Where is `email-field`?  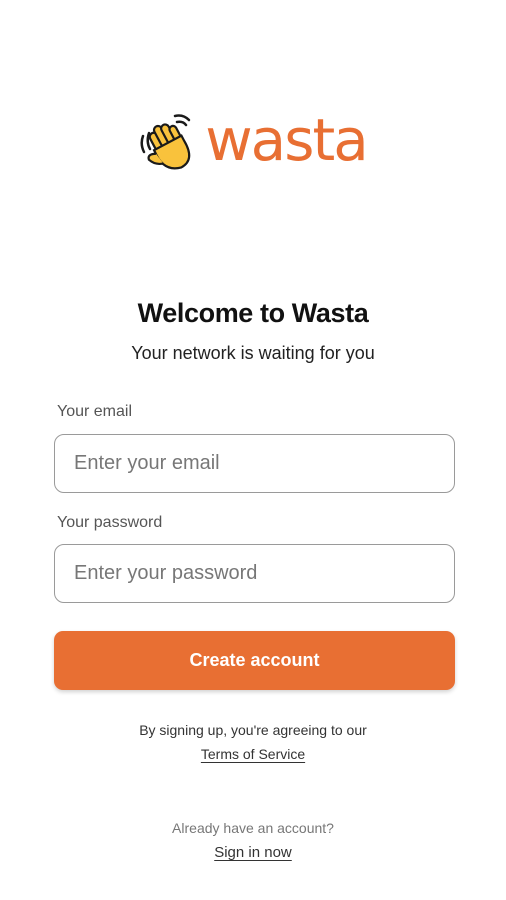 email-field is located at coordinates (254, 463).